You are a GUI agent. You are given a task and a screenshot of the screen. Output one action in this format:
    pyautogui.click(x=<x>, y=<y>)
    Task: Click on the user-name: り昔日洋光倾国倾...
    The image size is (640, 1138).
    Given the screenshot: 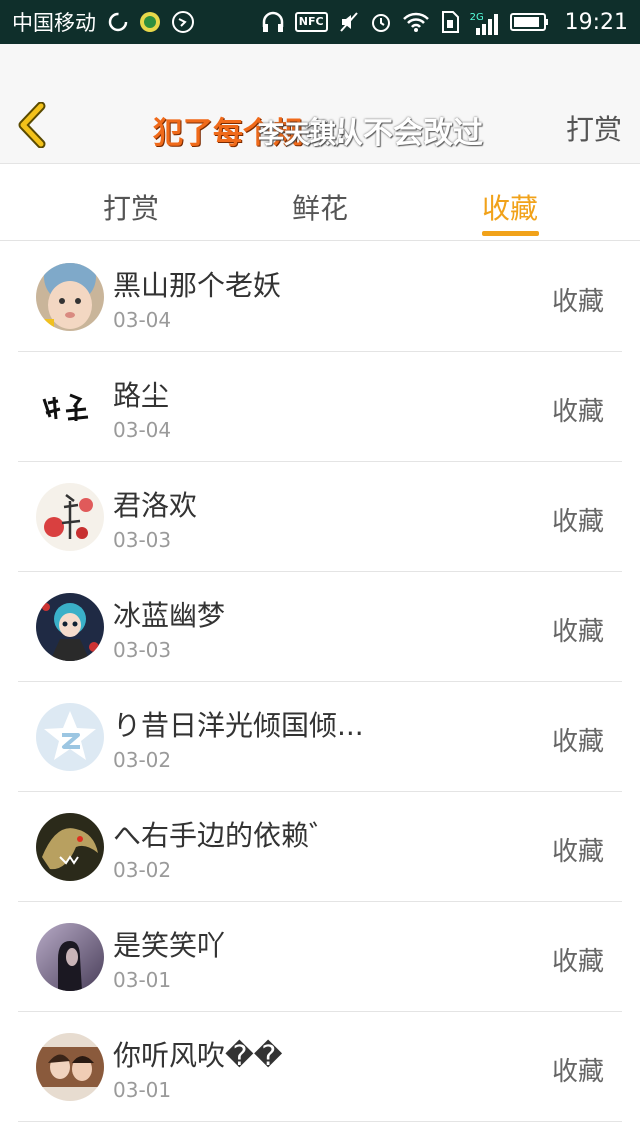 What is the action you would take?
    pyautogui.click(x=238, y=725)
    